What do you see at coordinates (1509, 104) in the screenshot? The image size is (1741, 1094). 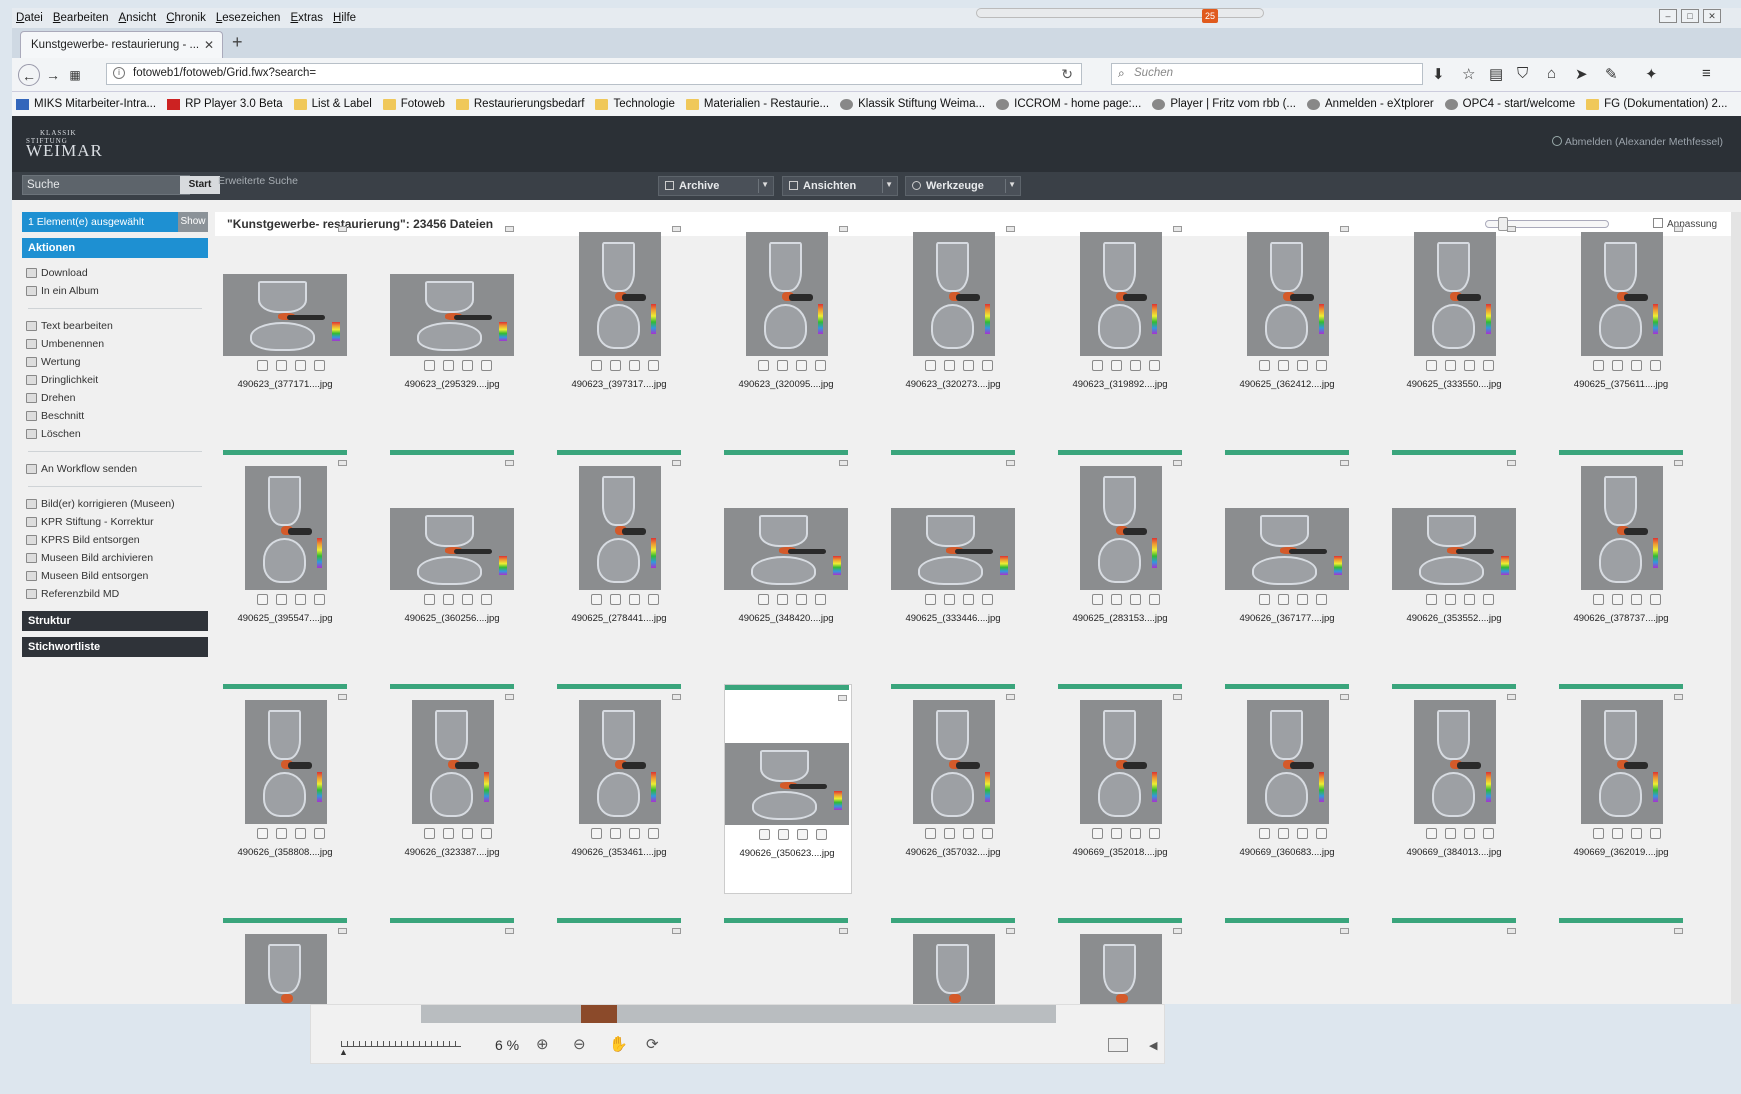 I see `bookmark-item: OPC4 - start/welcome` at bounding box center [1509, 104].